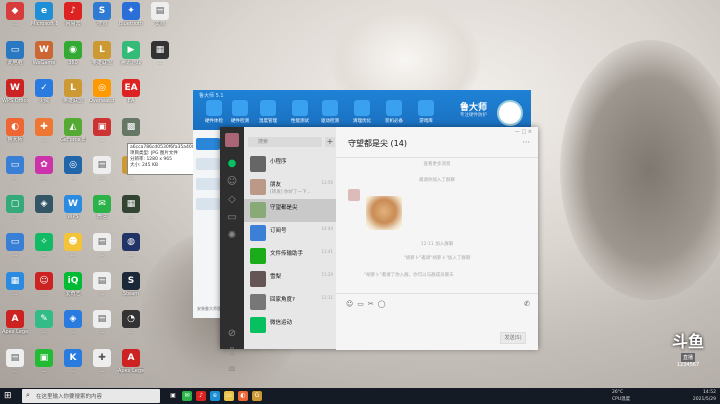 This screenshot has width=720, height=404. I want to click on task-view-icon: ▣, so click(173, 396).